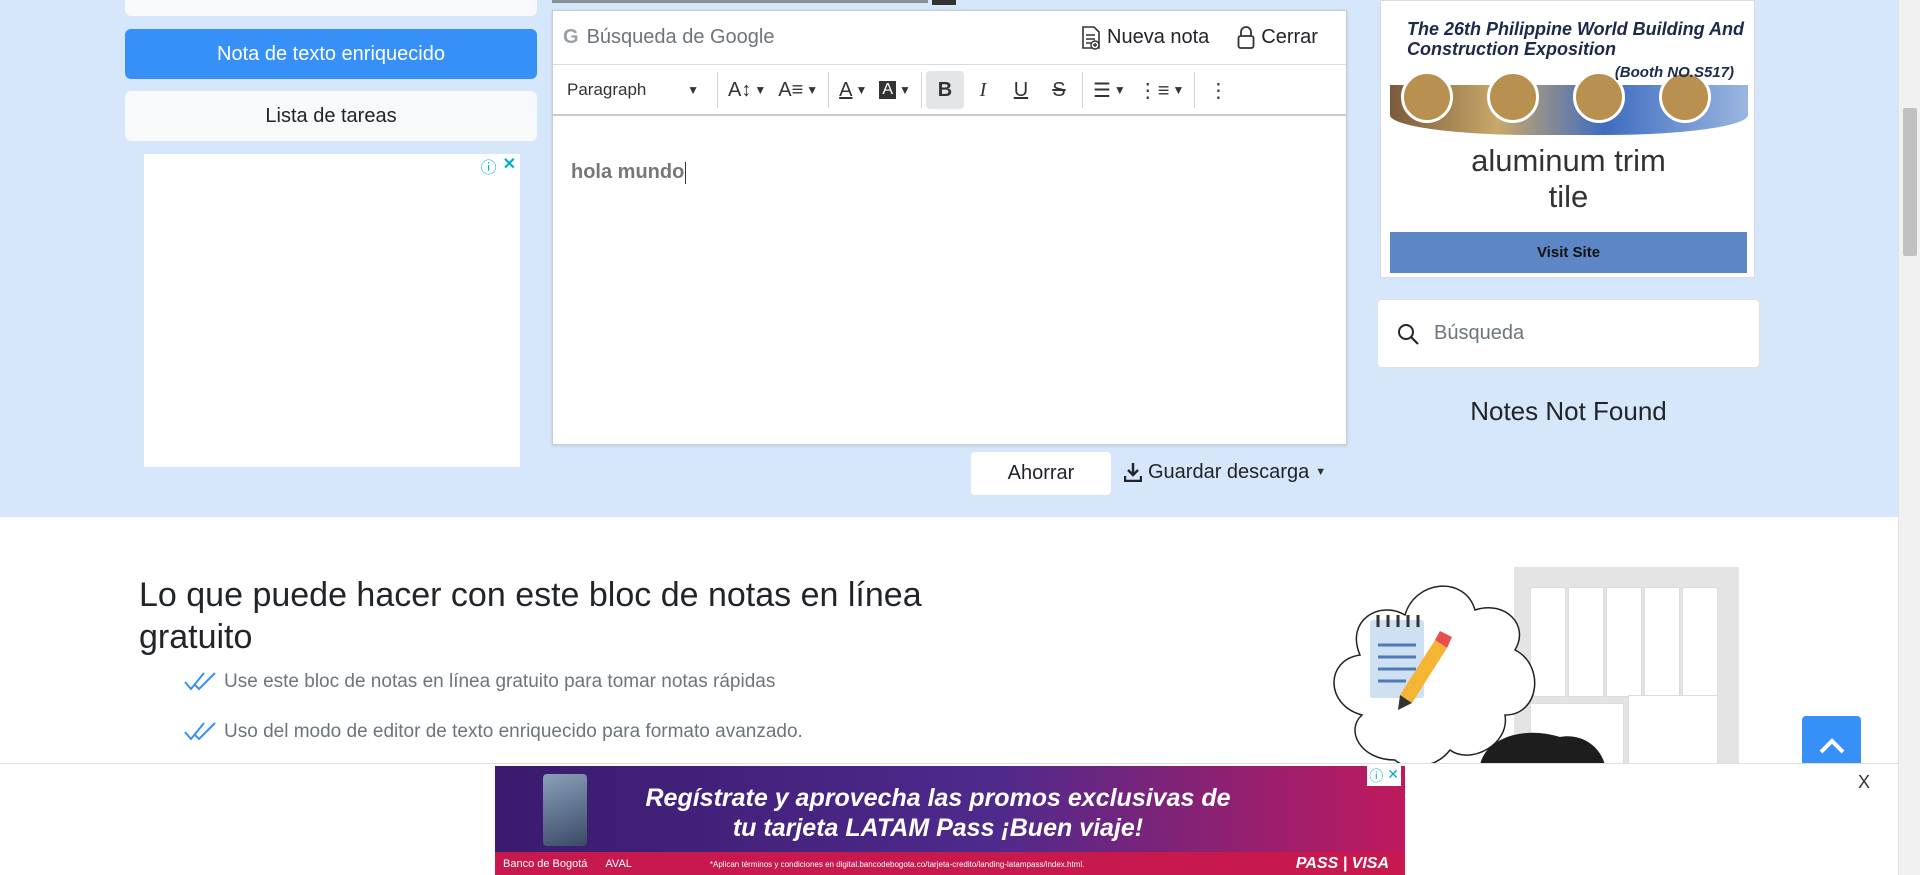  Describe the element at coordinates (1568, 160) in the screenshot. I see `ad-headline-line1: aluminum trim` at that location.